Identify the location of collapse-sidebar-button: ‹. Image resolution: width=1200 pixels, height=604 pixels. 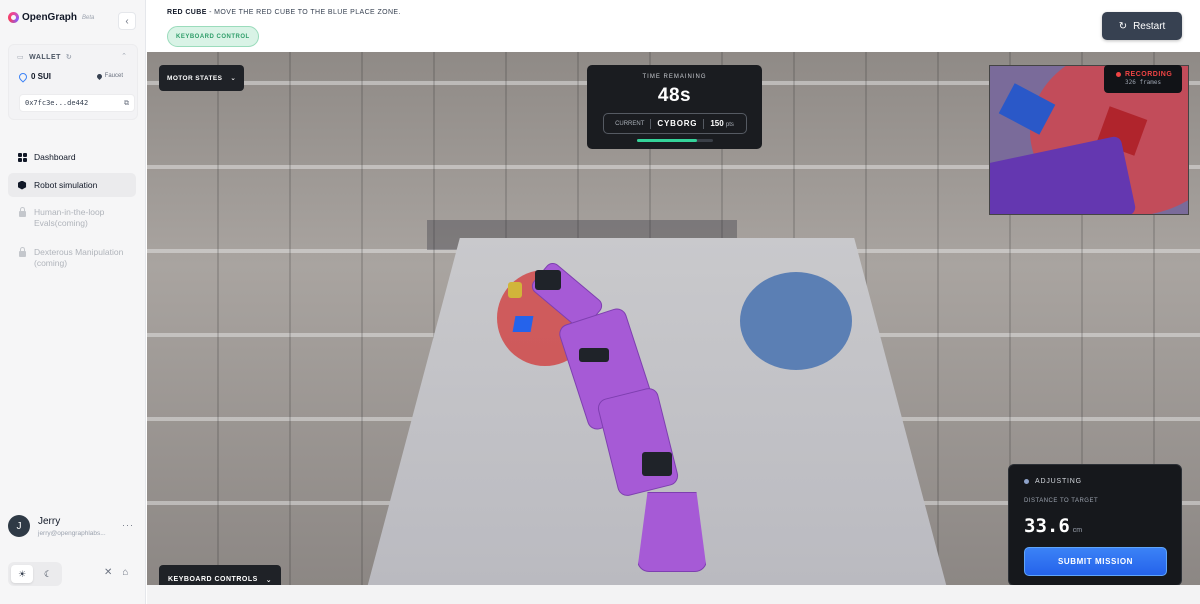
(127, 21).